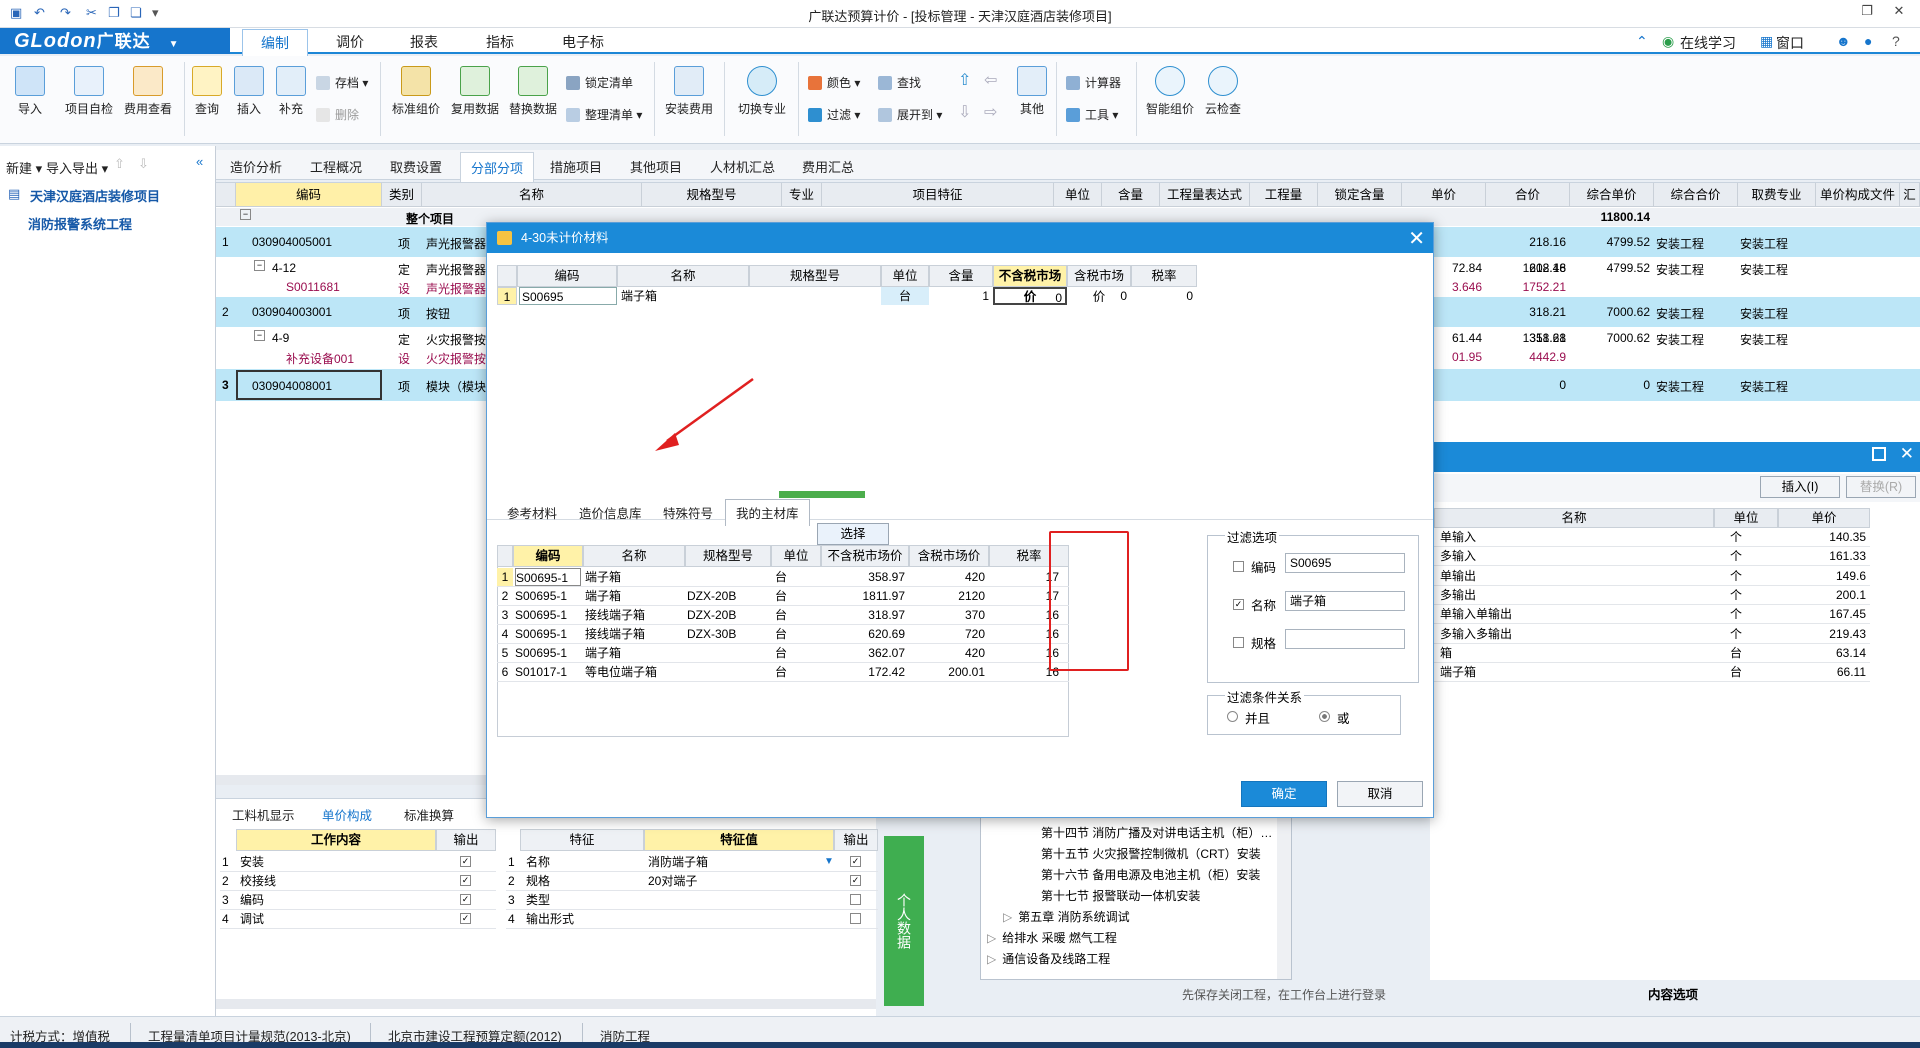 This screenshot has height=1048, width=1920. What do you see at coordinates (905, 296) in the screenshot?
I see `cell-unit: 台` at bounding box center [905, 296].